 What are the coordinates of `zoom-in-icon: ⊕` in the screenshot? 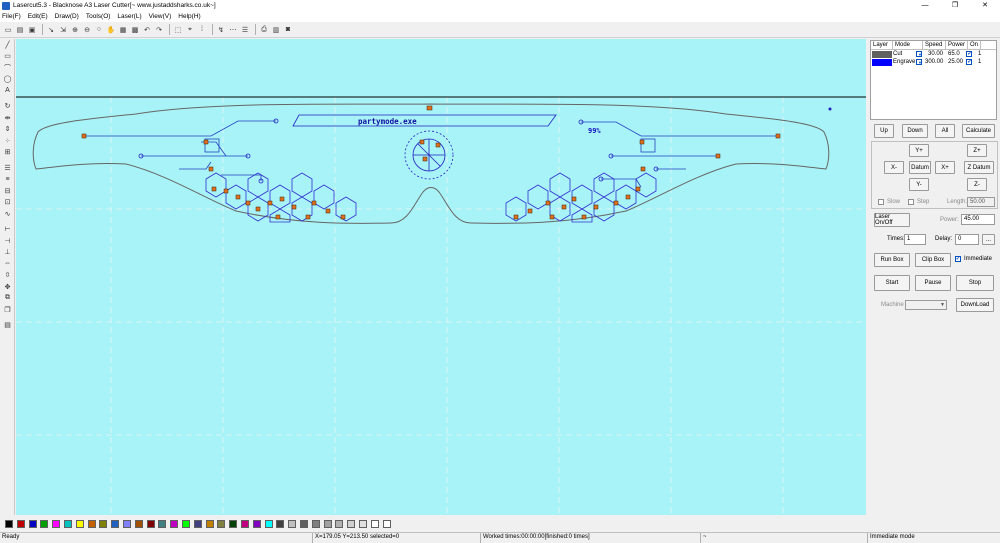 It's located at (75, 30).